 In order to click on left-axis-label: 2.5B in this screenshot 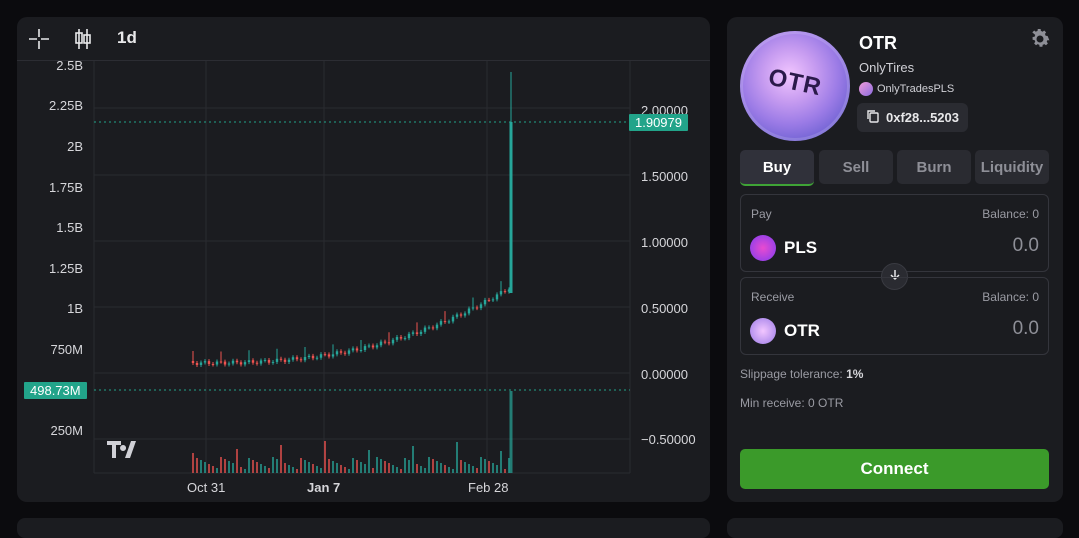, I will do `click(69, 65)`.